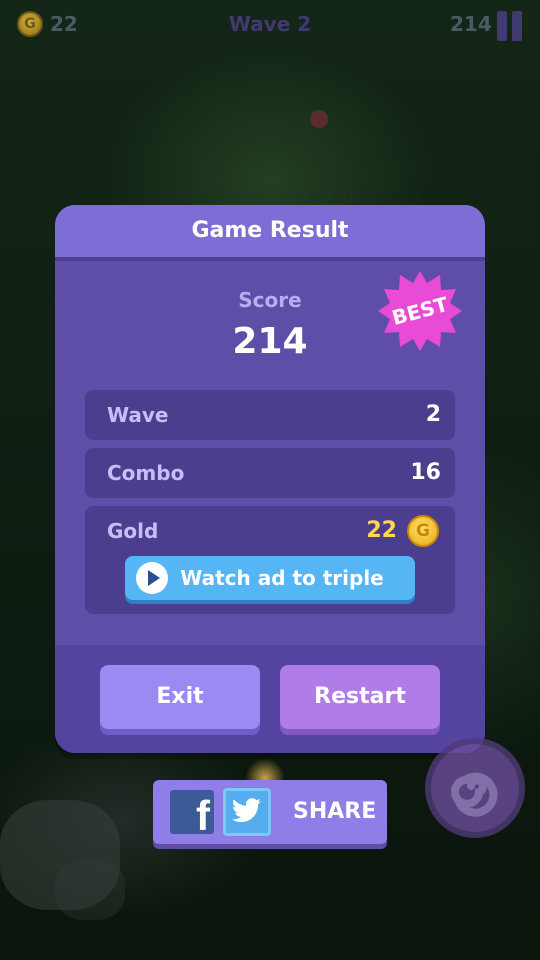  I want to click on dialog-title: Game Result, so click(270, 230).